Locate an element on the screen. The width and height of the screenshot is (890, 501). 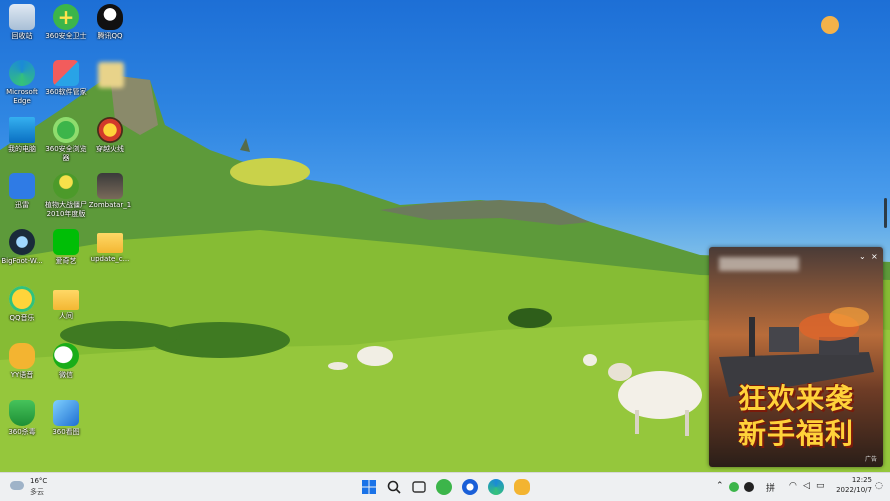
weather-desc: 多云 is located at coordinates (37, 492).